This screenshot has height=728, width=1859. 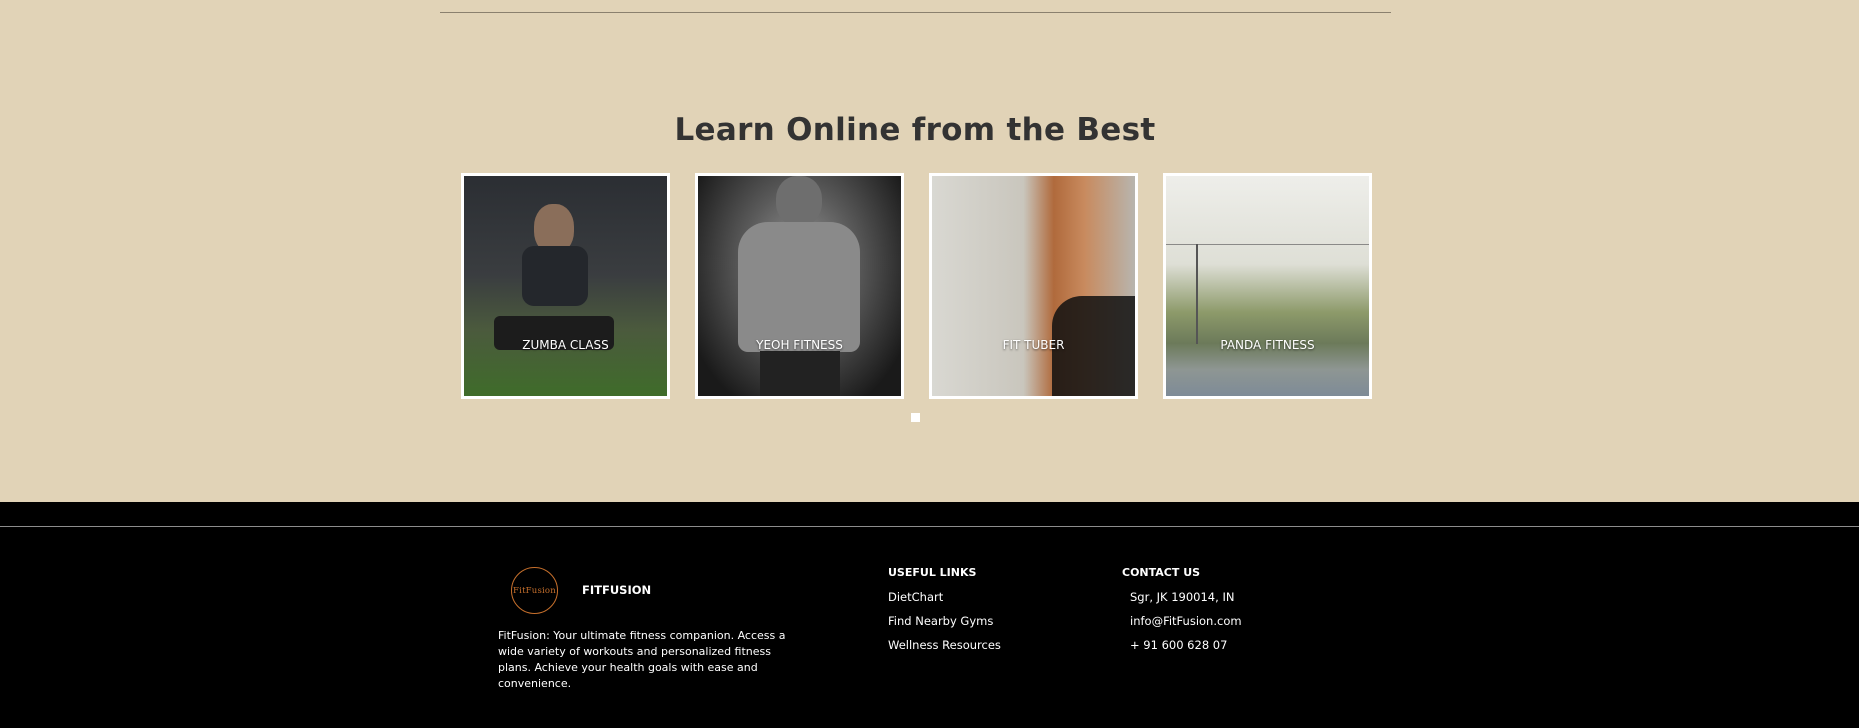 What do you see at coordinates (940, 621) in the screenshot?
I see `link-find-nearby-gyms: Find Nearby Gyms` at bounding box center [940, 621].